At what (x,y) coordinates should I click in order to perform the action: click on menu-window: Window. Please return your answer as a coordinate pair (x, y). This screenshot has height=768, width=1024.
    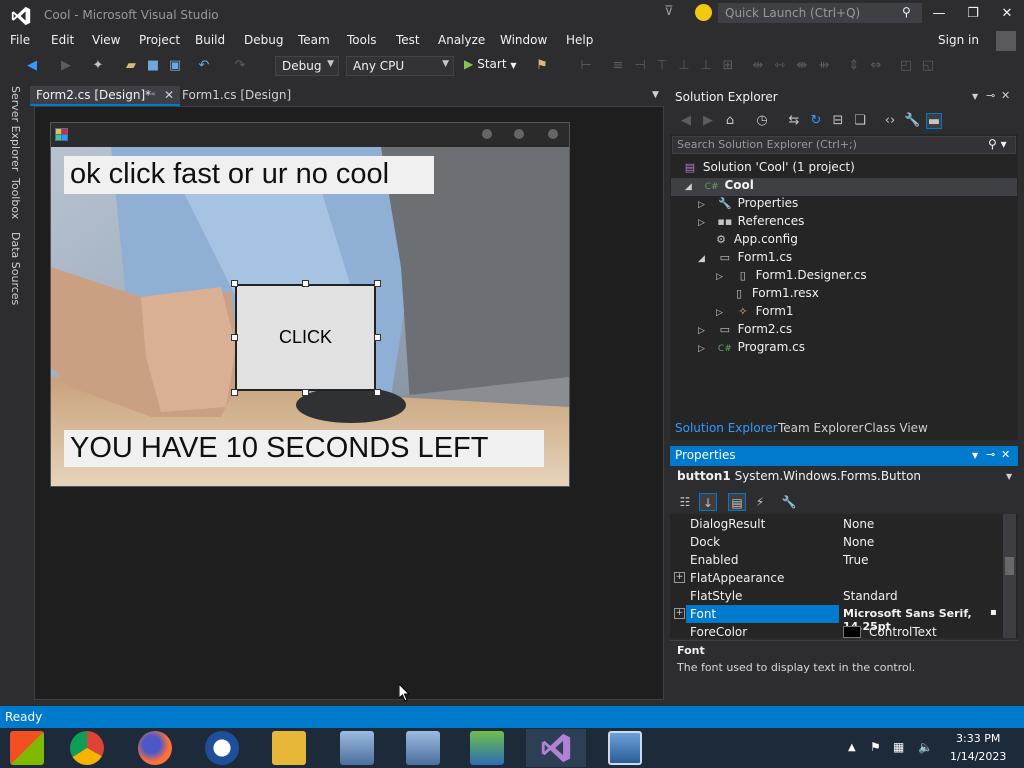
    Looking at the image, I should click on (523, 40).